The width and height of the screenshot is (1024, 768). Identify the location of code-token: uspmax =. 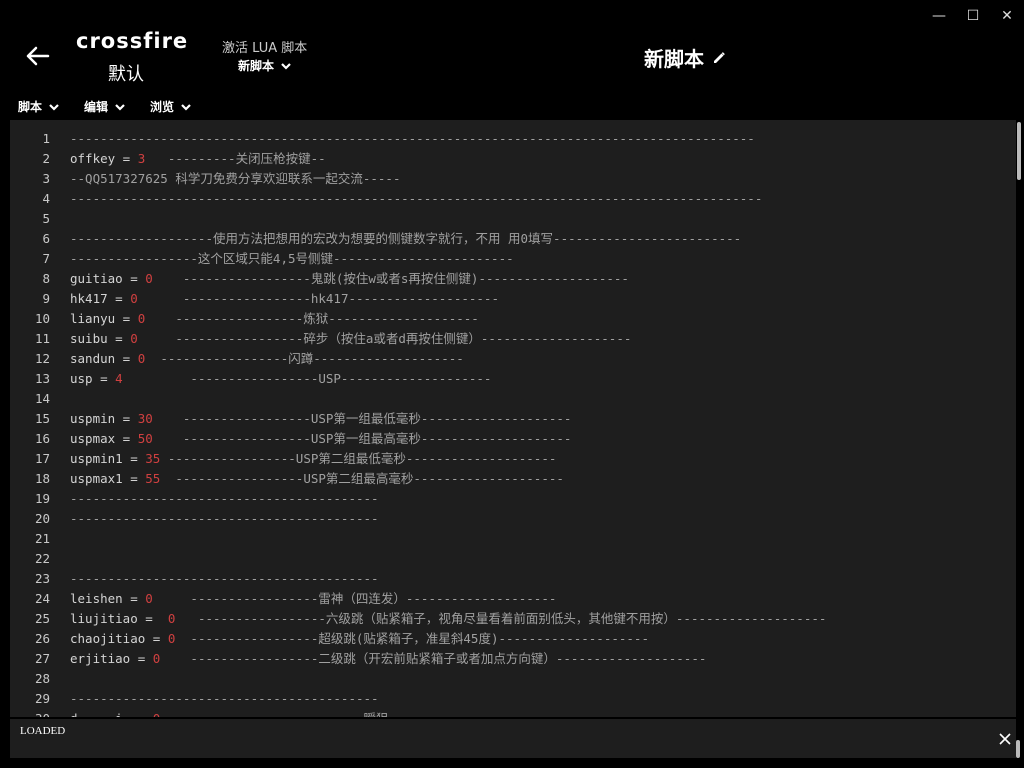
(104, 438).